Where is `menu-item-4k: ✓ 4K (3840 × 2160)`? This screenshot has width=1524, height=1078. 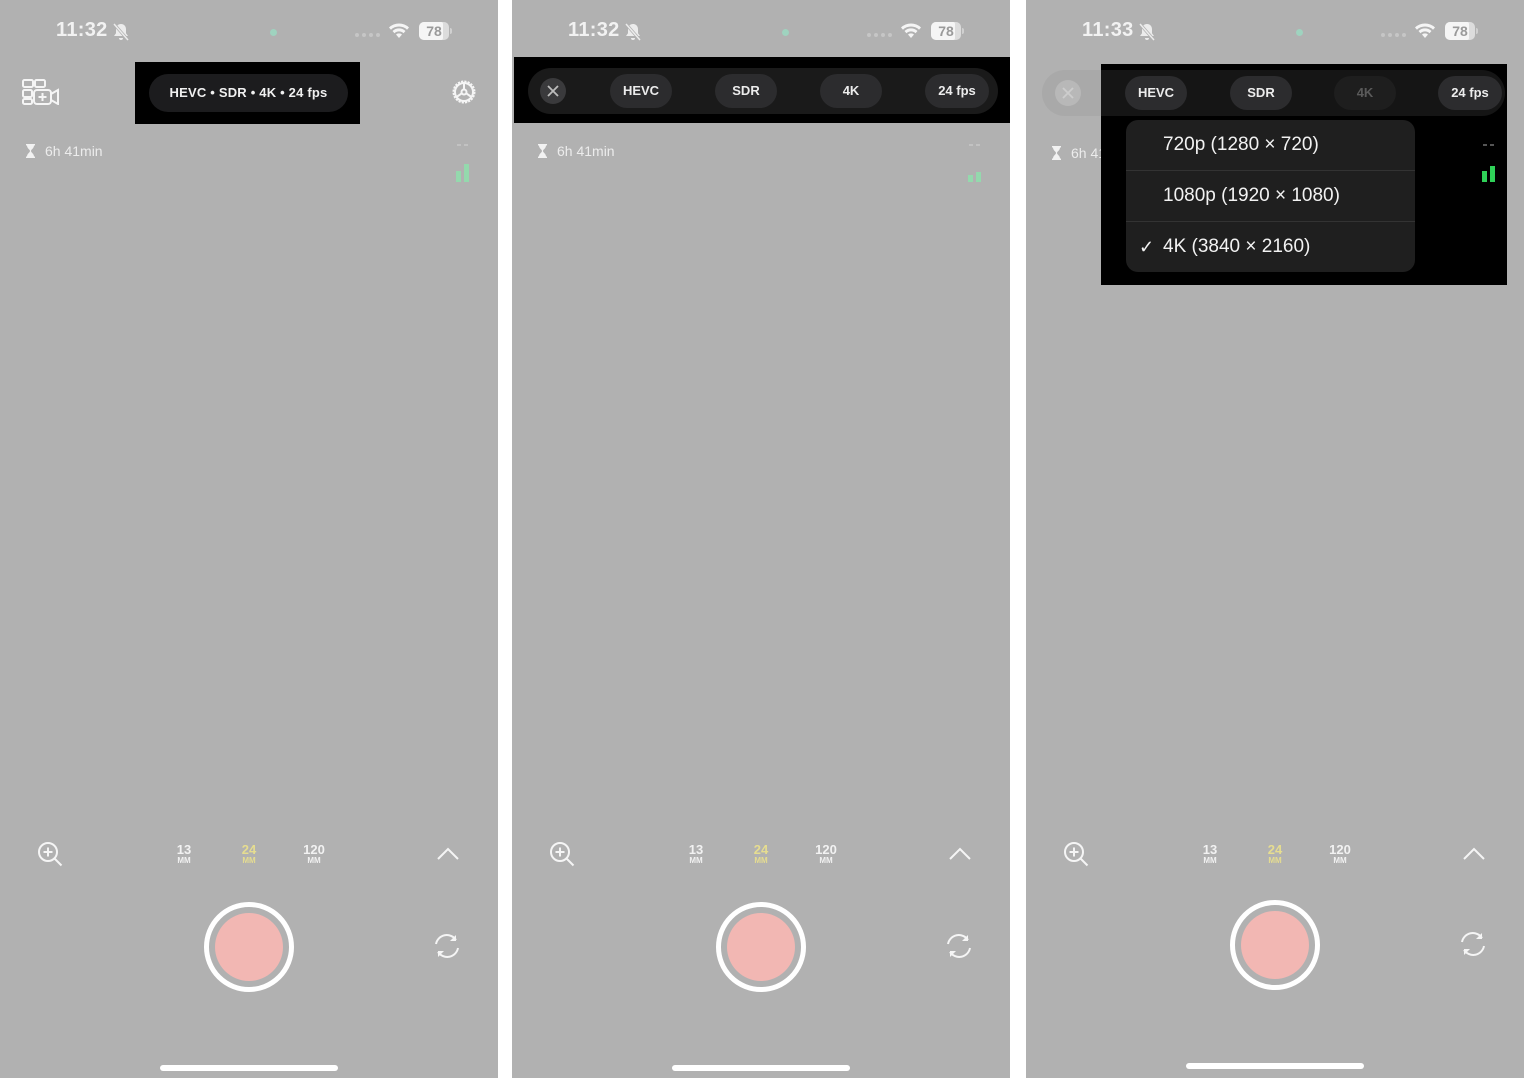
menu-item-4k: ✓ 4K (3840 × 2160) is located at coordinates (1270, 247).